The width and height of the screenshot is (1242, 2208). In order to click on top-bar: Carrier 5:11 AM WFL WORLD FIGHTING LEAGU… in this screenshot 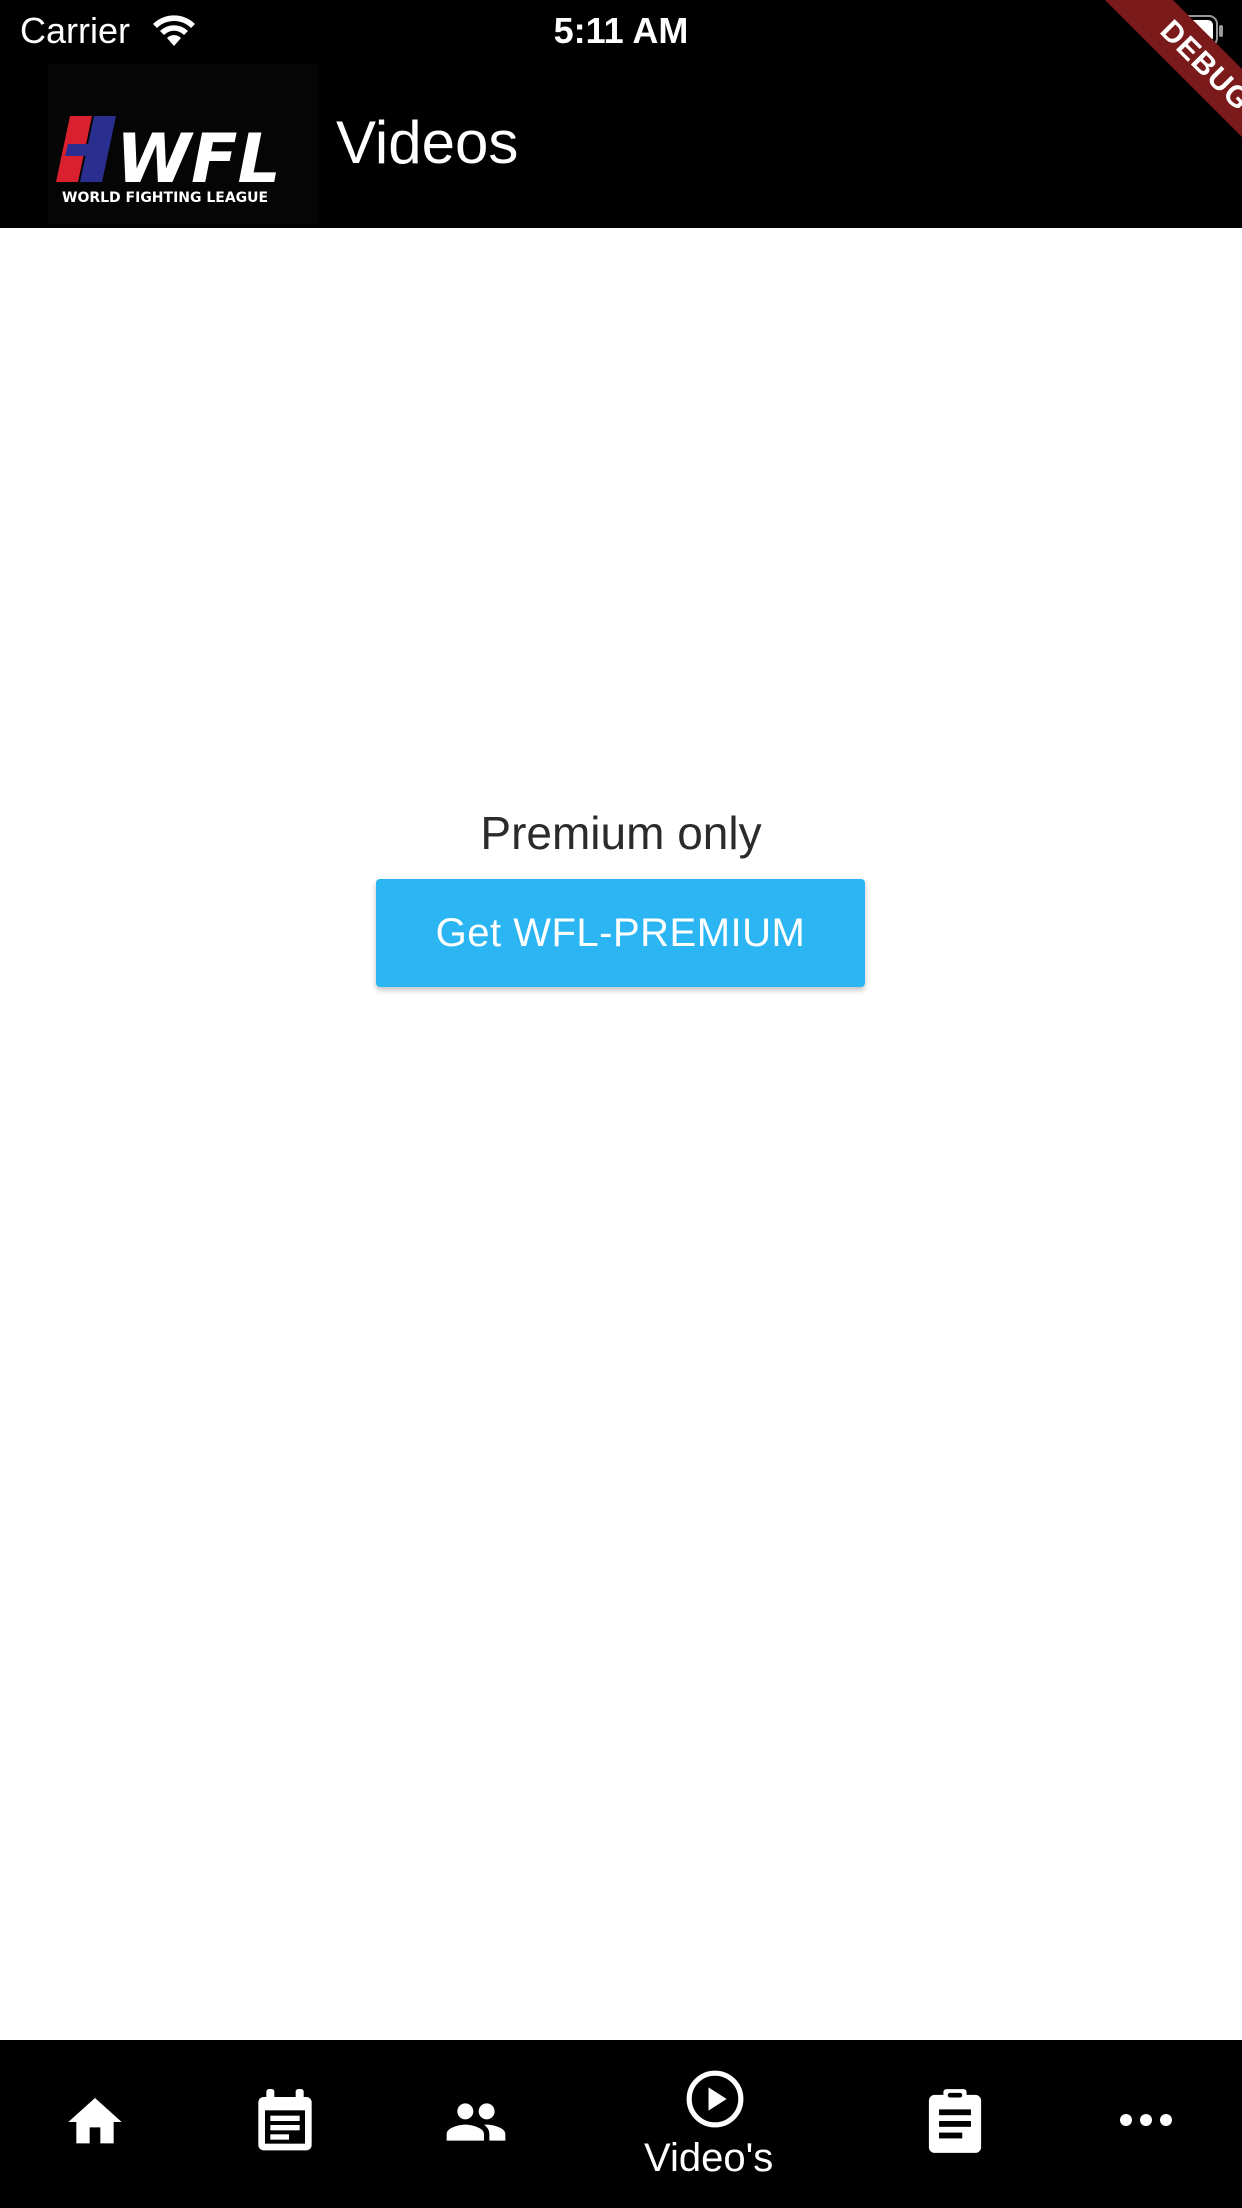, I will do `click(621, 114)`.